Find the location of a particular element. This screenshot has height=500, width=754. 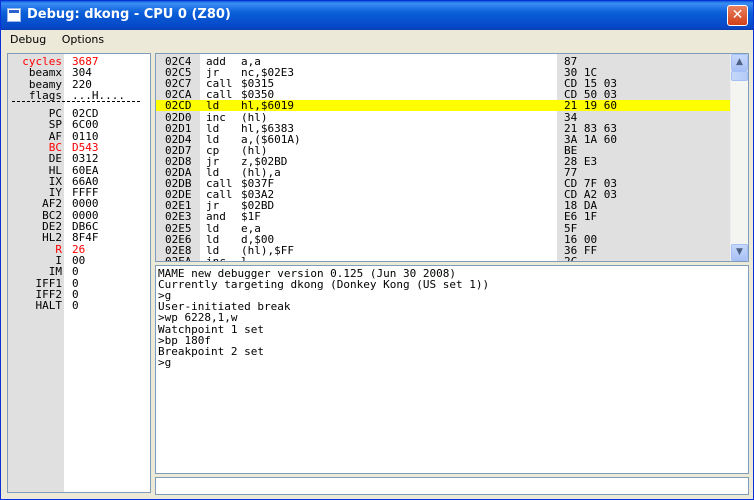

disassembly-operands: (hl),$FF is located at coordinates (267, 250).